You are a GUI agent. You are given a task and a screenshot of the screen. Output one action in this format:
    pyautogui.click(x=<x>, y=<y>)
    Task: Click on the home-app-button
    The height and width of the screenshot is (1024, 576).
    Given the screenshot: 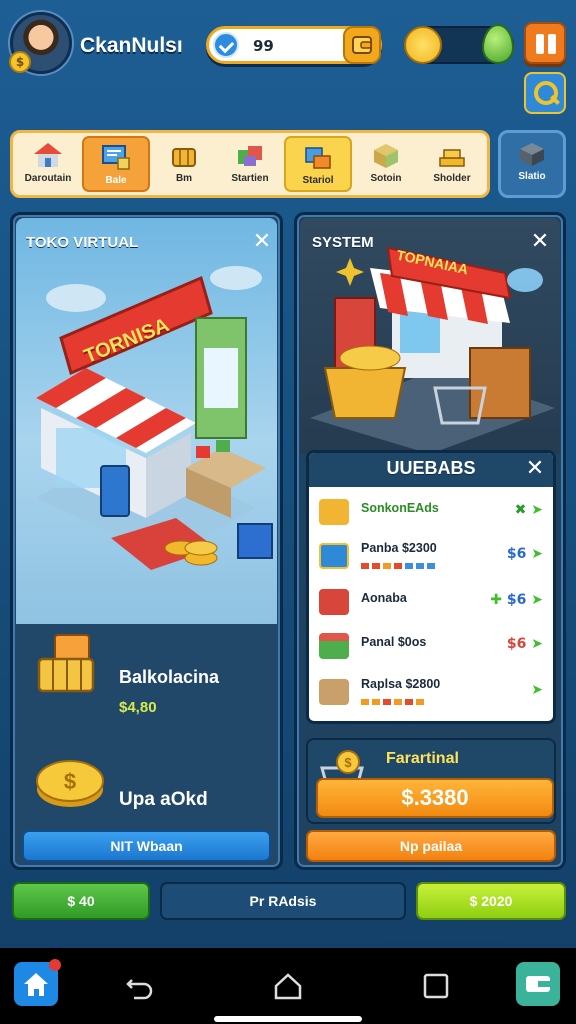 What is the action you would take?
    pyautogui.click(x=37, y=982)
    